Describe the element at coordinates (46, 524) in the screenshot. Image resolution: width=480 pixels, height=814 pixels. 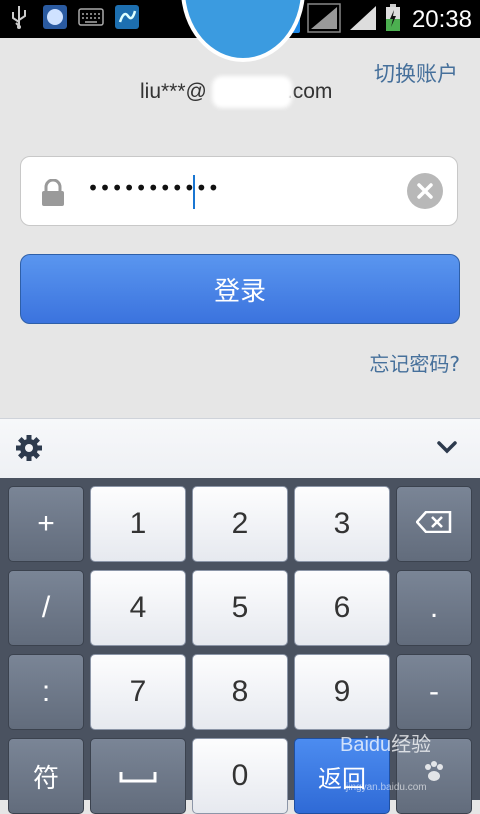
I see `key-plus: +` at that location.